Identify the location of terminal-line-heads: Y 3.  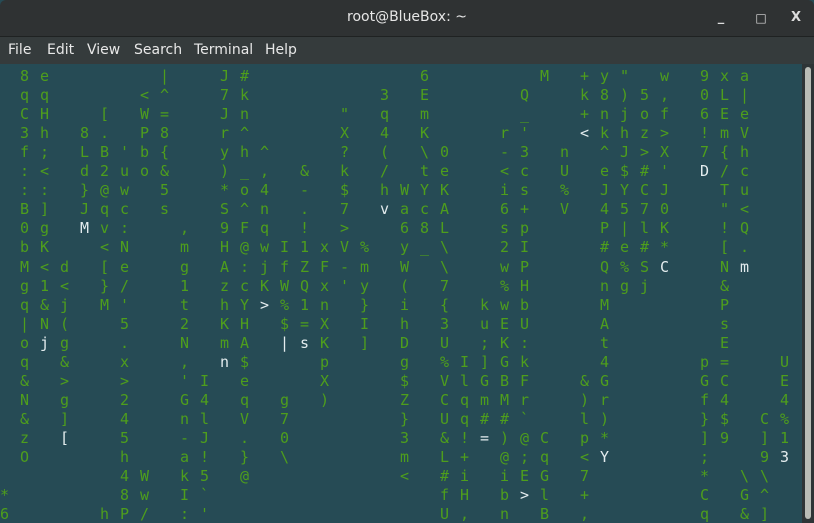
(400, 457).